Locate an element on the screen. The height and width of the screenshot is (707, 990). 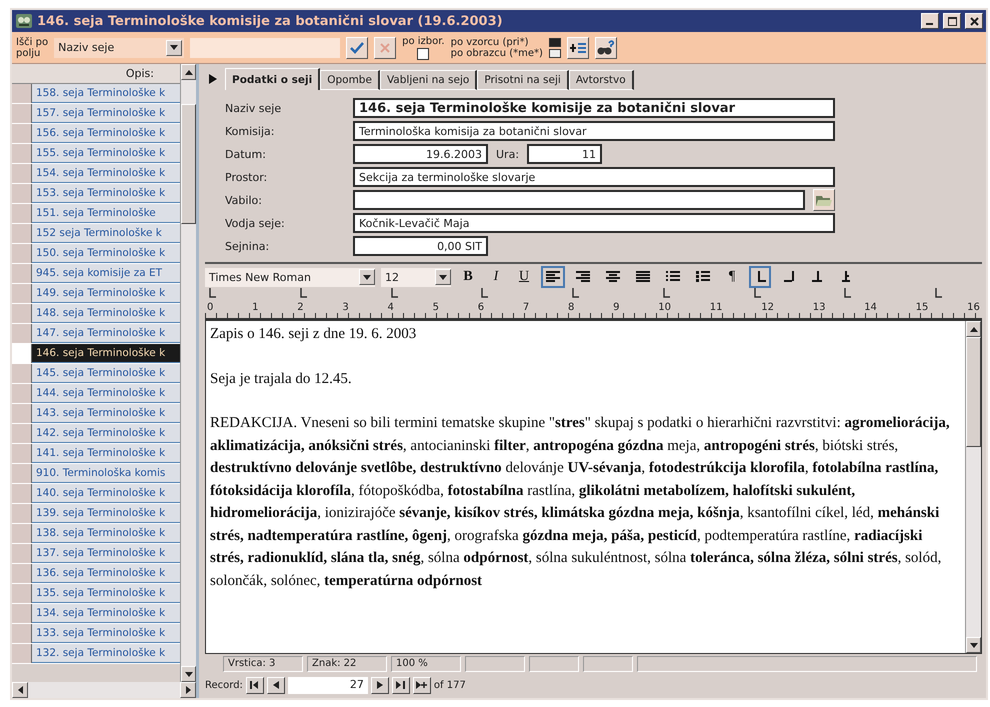
input-field: 0,00 SIT is located at coordinates (420, 246).